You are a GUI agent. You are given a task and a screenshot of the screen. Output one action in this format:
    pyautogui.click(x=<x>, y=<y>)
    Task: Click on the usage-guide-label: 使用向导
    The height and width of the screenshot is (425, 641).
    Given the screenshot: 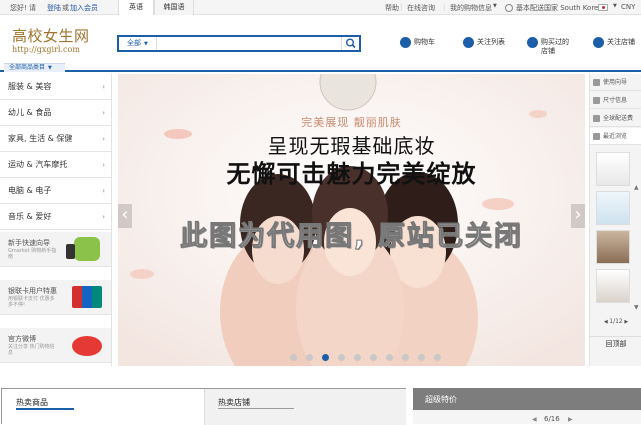 What is the action you would take?
    pyautogui.click(x=615, y=82)
    